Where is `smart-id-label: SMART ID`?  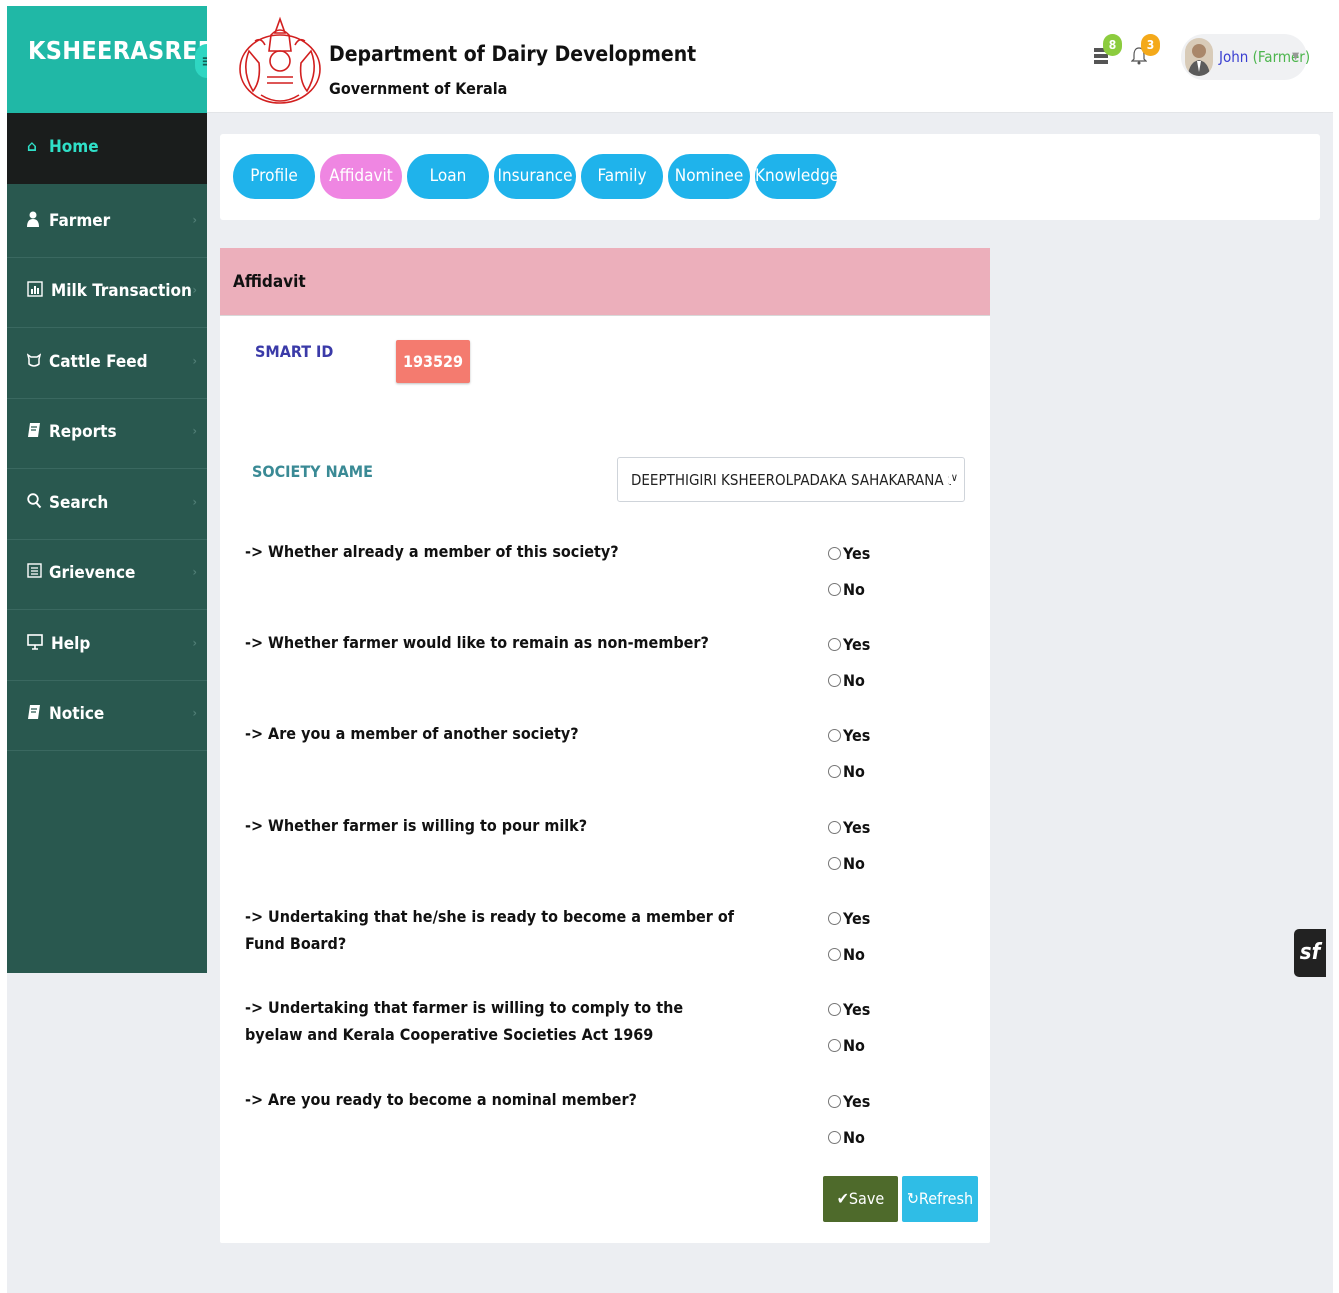
smart-id-label: SMART ID is located at coordinates (294, 351).